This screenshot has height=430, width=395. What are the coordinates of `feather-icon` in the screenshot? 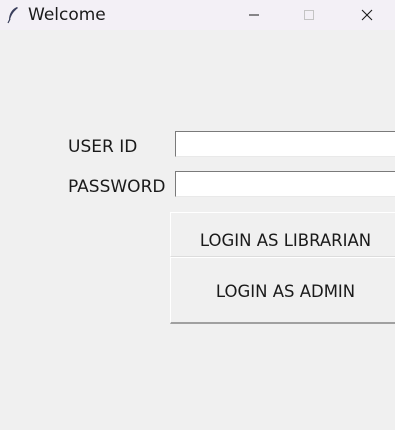 It's located at (13, 15).